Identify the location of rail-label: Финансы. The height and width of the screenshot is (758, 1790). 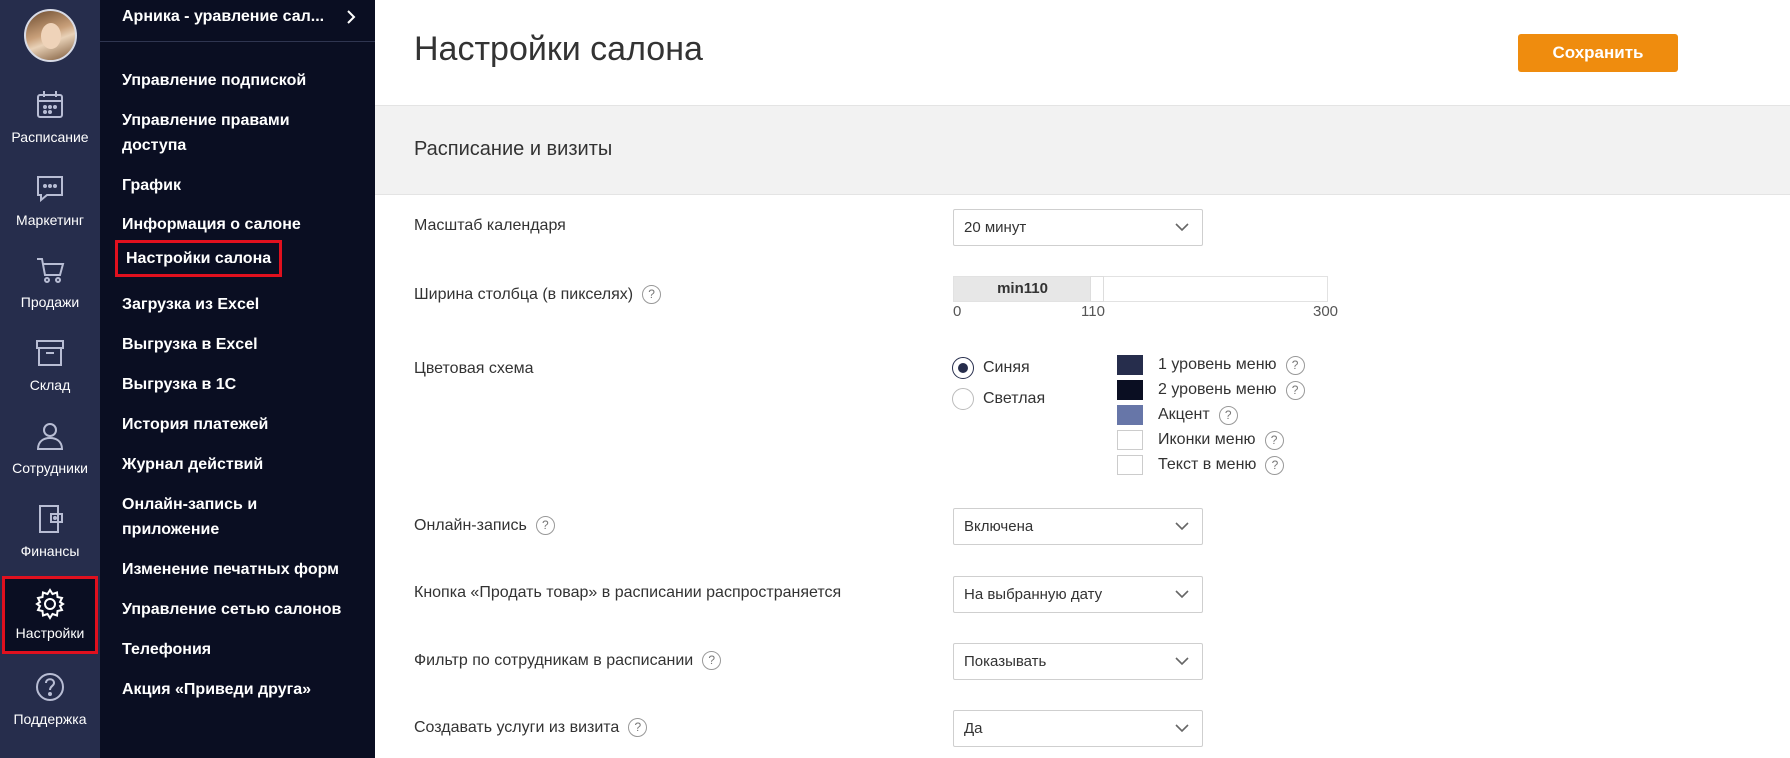
(50, 551).